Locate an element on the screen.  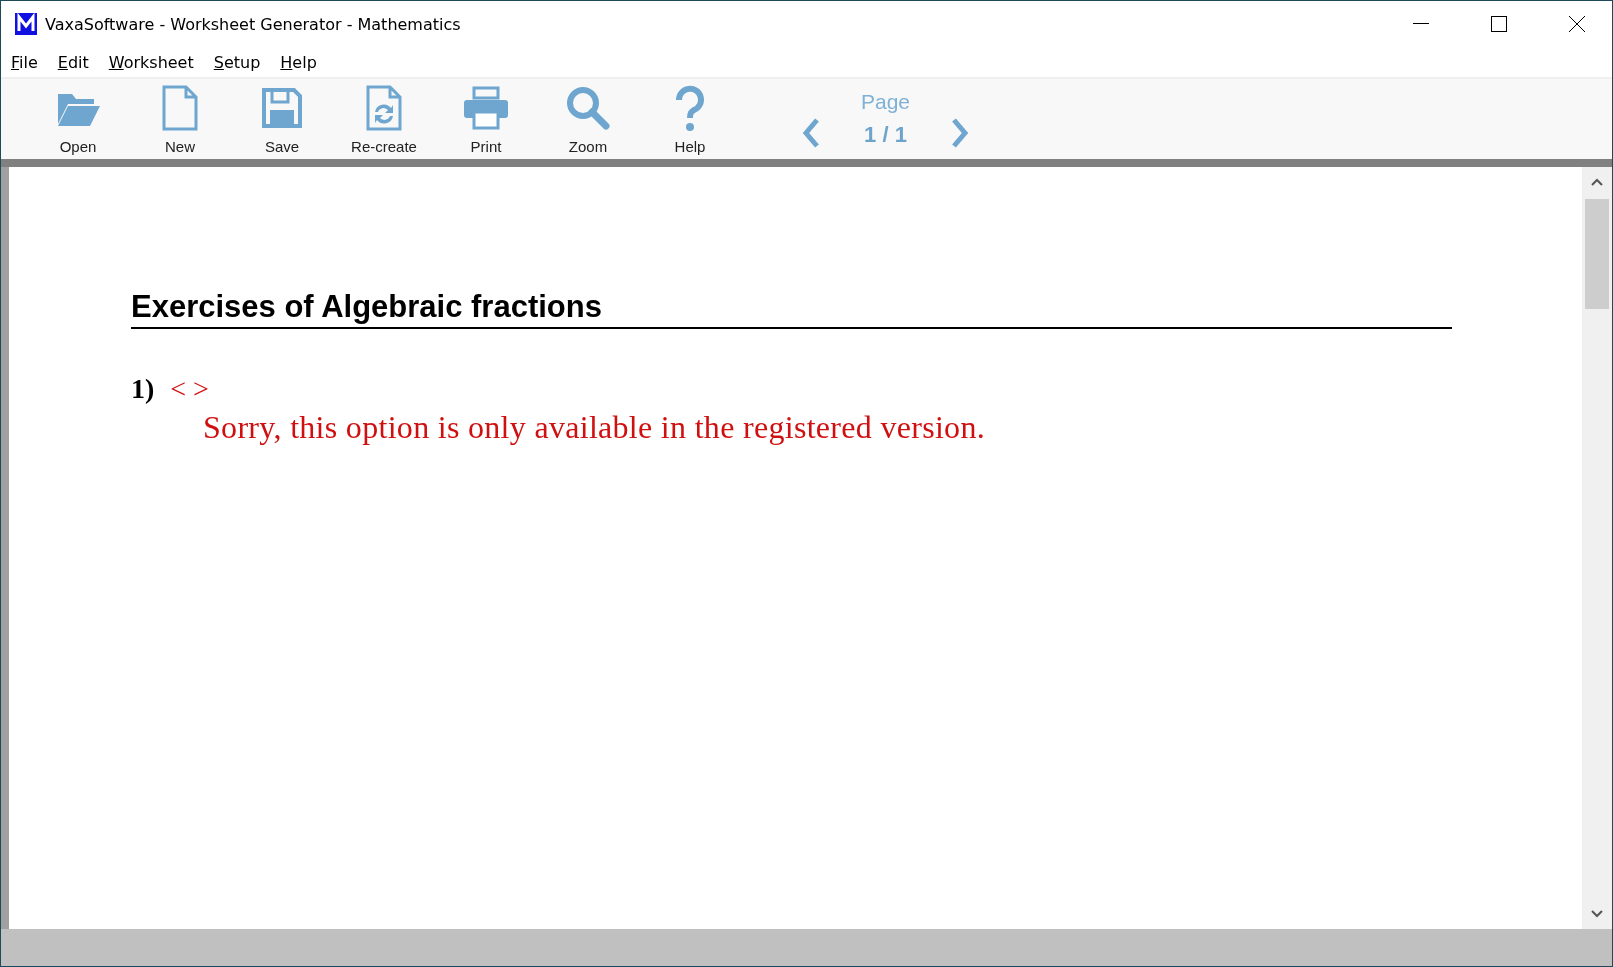
next-page-button is located at coordinates (960, 133).